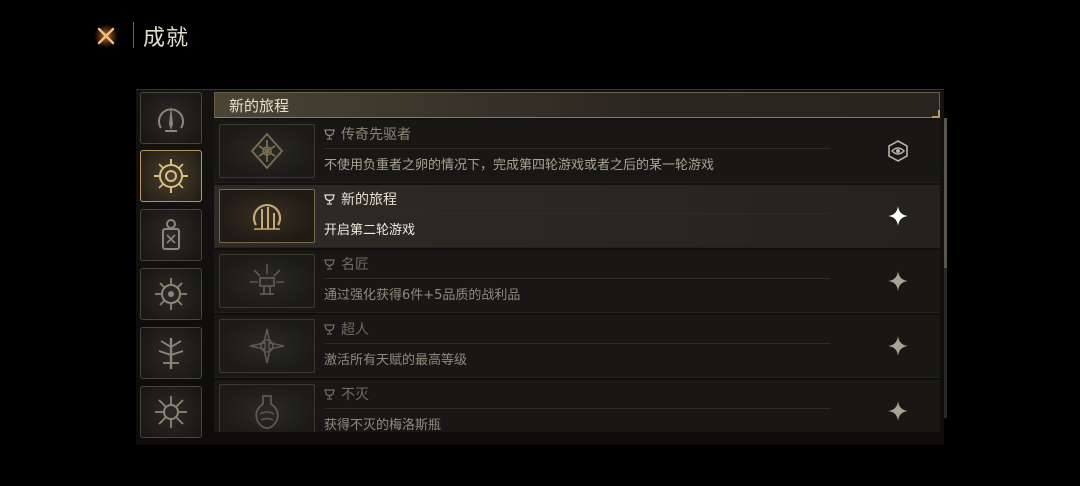  Describe the element at coordinates (355, 265) in the screenshot. I see `achievement-name-text: 名匠` at that location.